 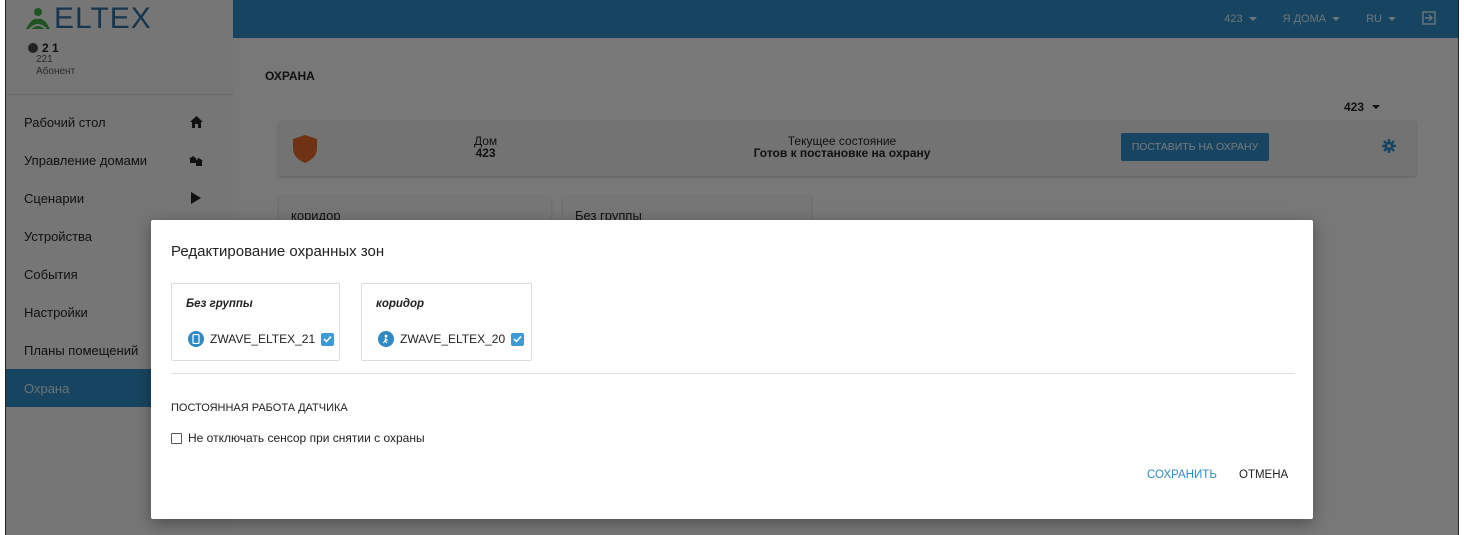 I want to click on zone-no-group: Без группы ZWAVE_ELTEX_21, so click(x=255, y=322).